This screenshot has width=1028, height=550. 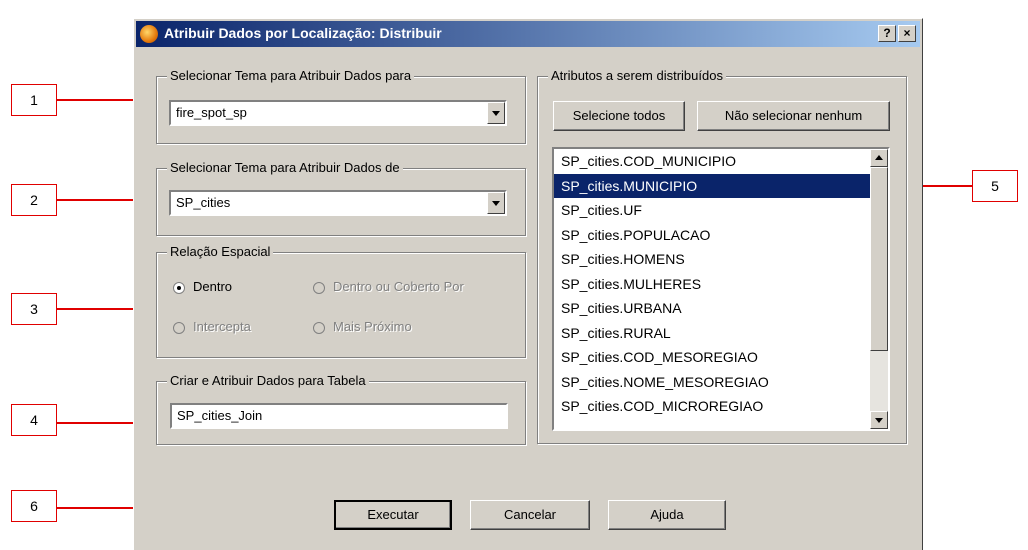 What do you see at coordinates (372, 326) in the screenshot?
I see `radio-mais-proximo-label: Mais Próximo` at bounding box center [372, 326].